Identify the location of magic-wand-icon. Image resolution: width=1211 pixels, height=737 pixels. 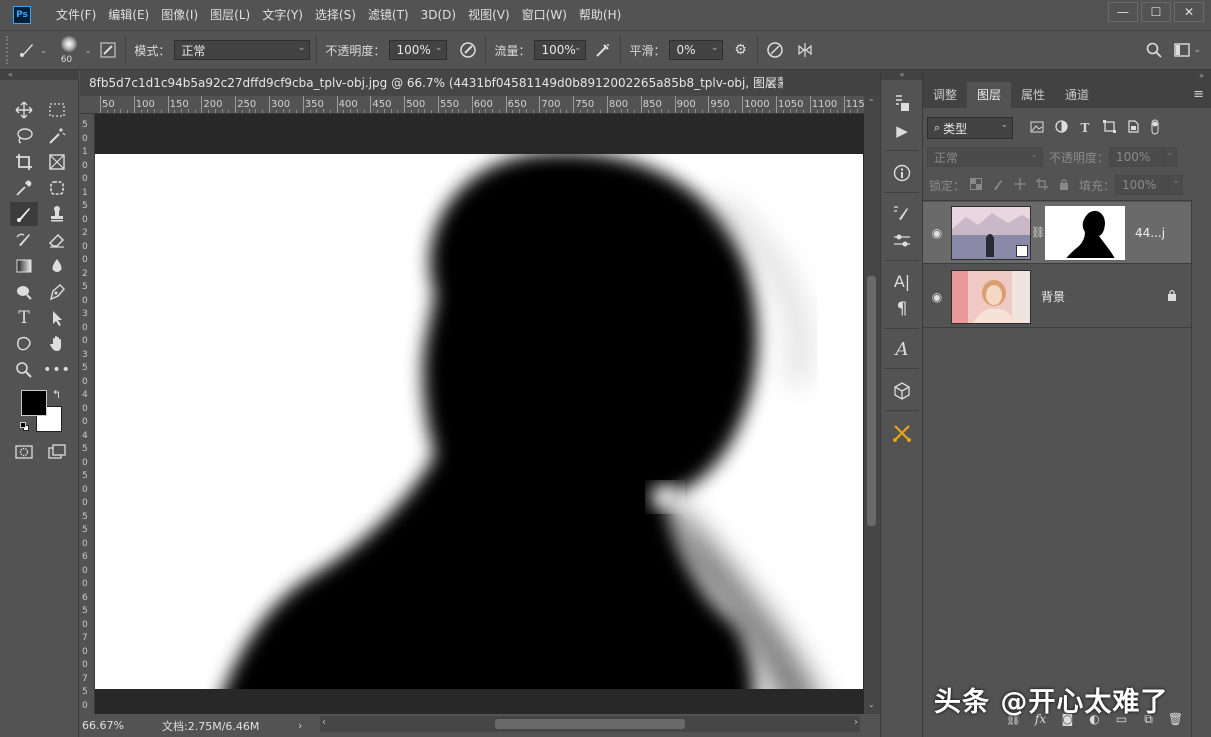
(57, 136).